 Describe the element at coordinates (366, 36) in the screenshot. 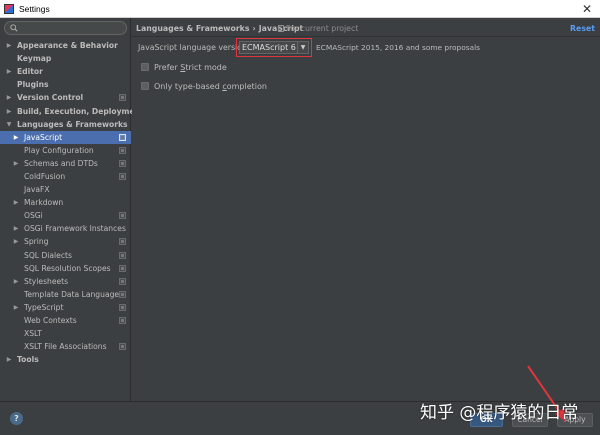

I see `header-divider` at that location.